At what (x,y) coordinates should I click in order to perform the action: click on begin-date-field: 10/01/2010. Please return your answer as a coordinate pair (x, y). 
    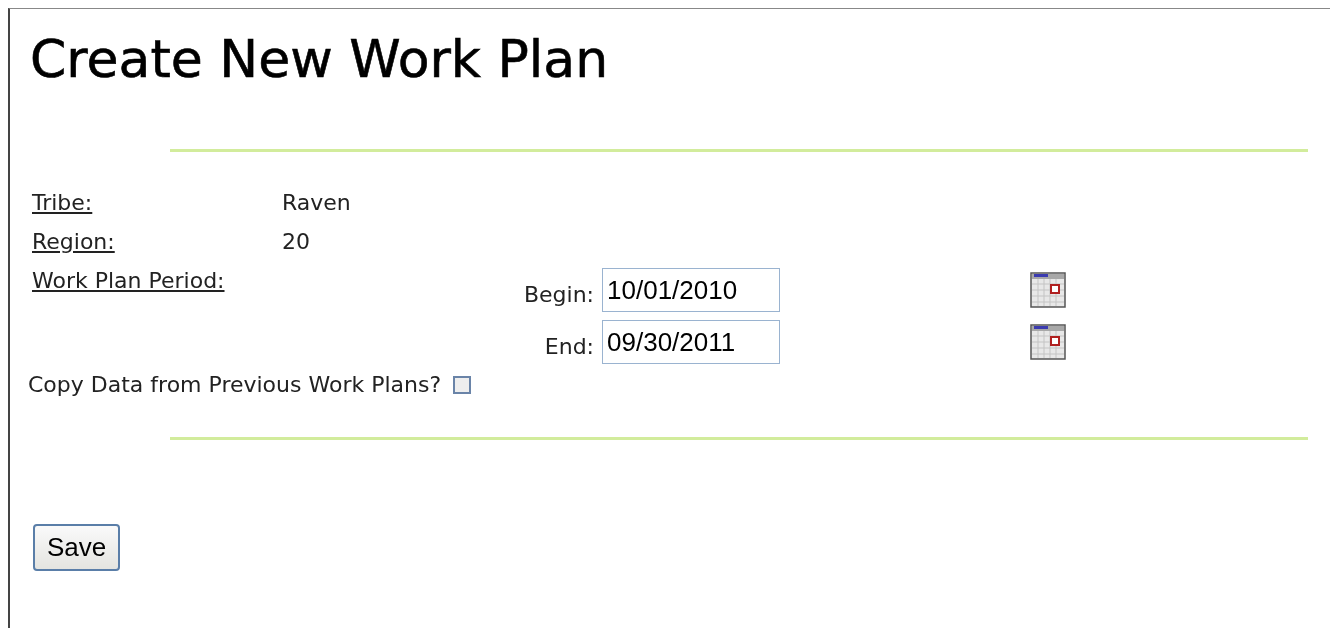
    Looking at the image, I should click on (691, 290).